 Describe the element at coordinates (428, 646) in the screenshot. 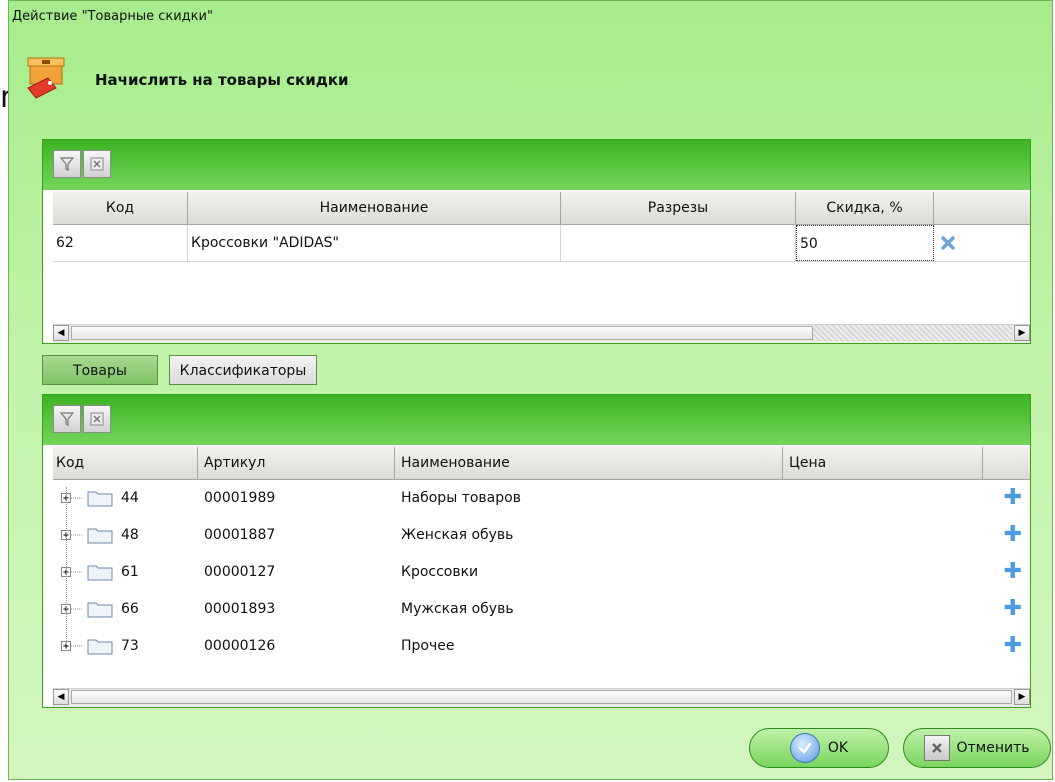

I see `cell-name: Прочее` at that location.